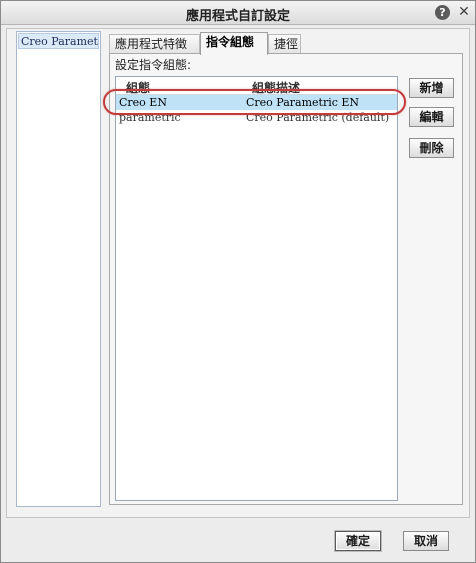 Image resolution: width=476 pixels, height=563 pixels. Describe the element at coordinates (234, 43) in the screenshot. I see `tab-command-configuration: 指令組態` at that location.